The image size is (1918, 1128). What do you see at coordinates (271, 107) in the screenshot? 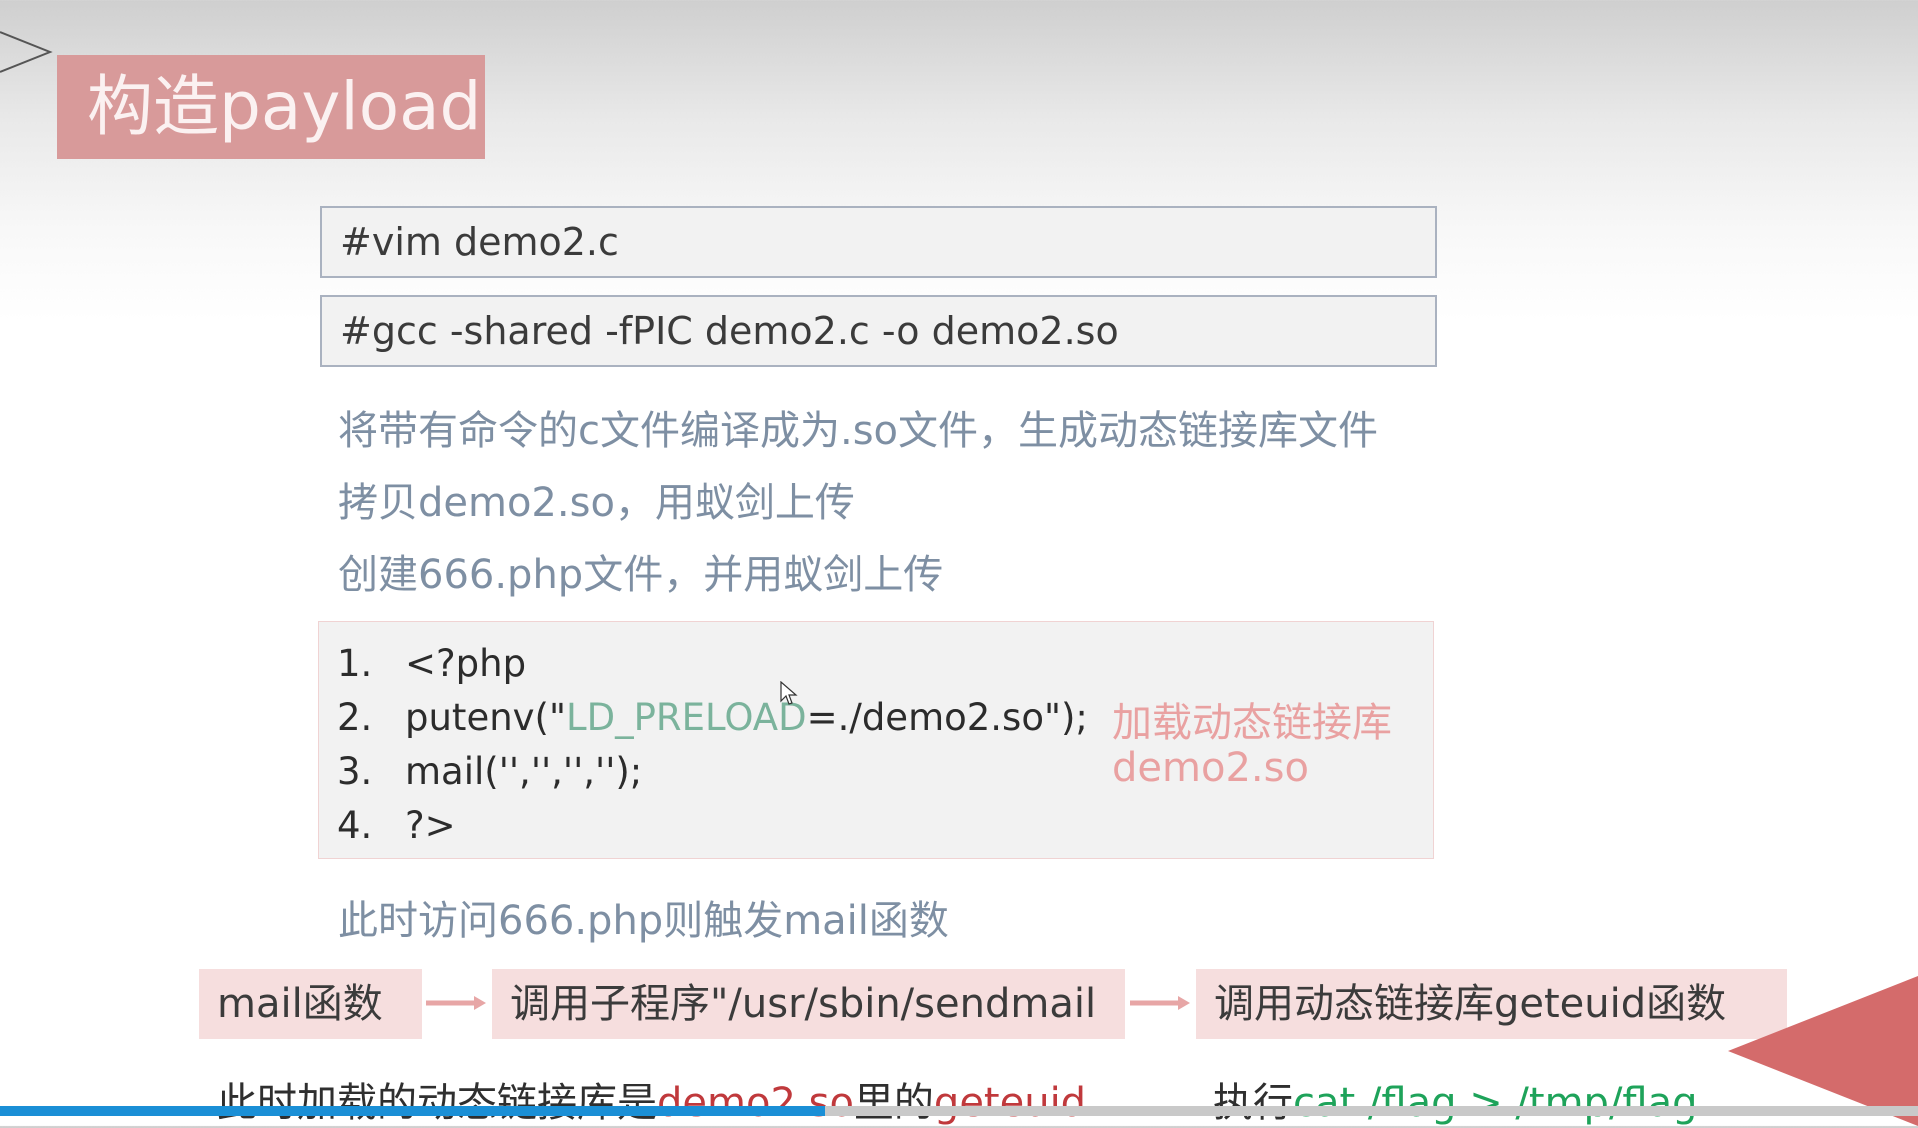
I see `slide-title: 构造payload` at bounding box center [271, 107].